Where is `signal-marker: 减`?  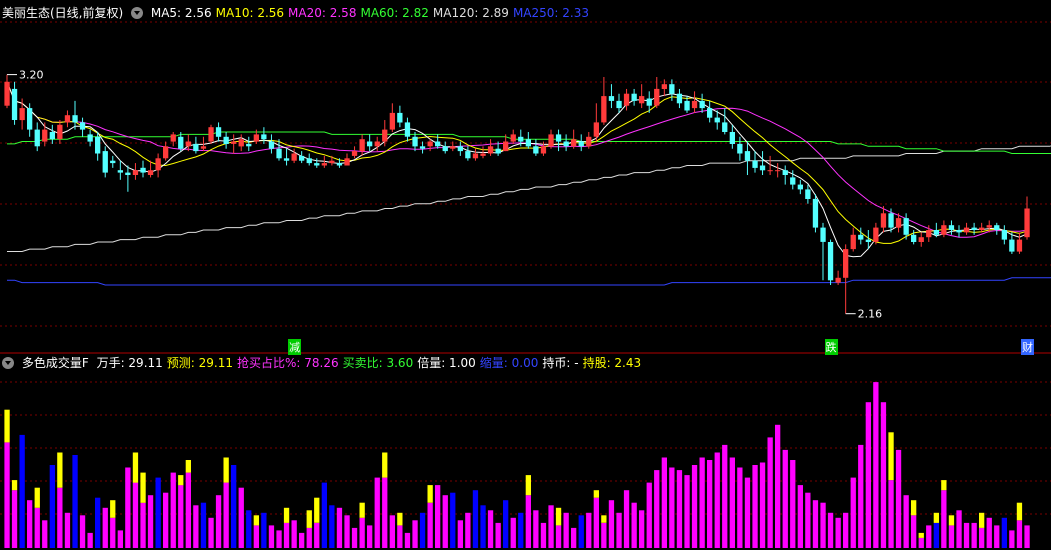 signal-marker: 减 is located at coordinates (295, 347).